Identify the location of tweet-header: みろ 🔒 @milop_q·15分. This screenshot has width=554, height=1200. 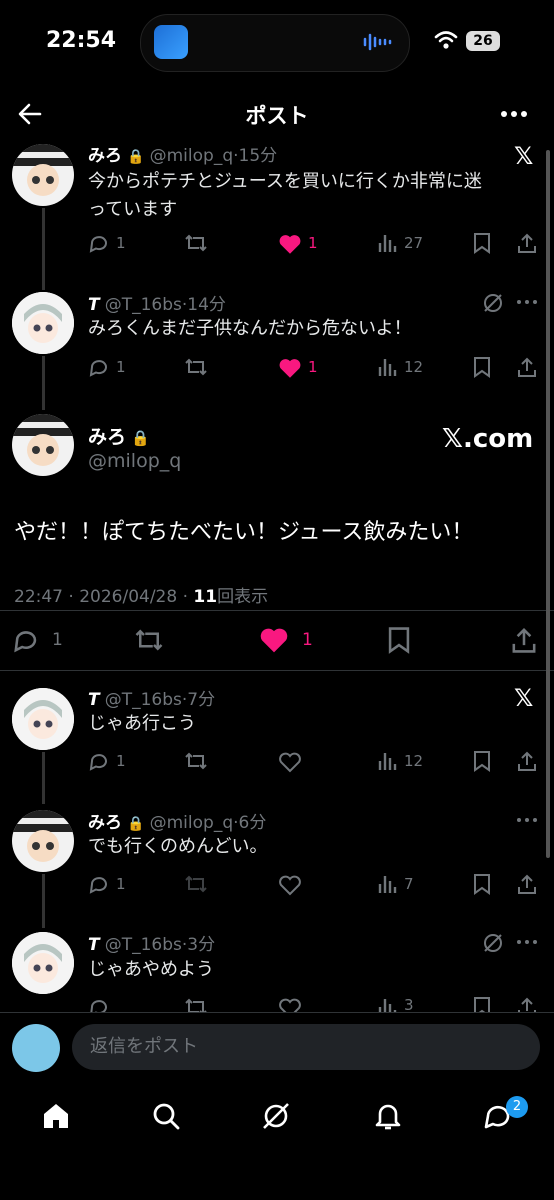
(183, 156).